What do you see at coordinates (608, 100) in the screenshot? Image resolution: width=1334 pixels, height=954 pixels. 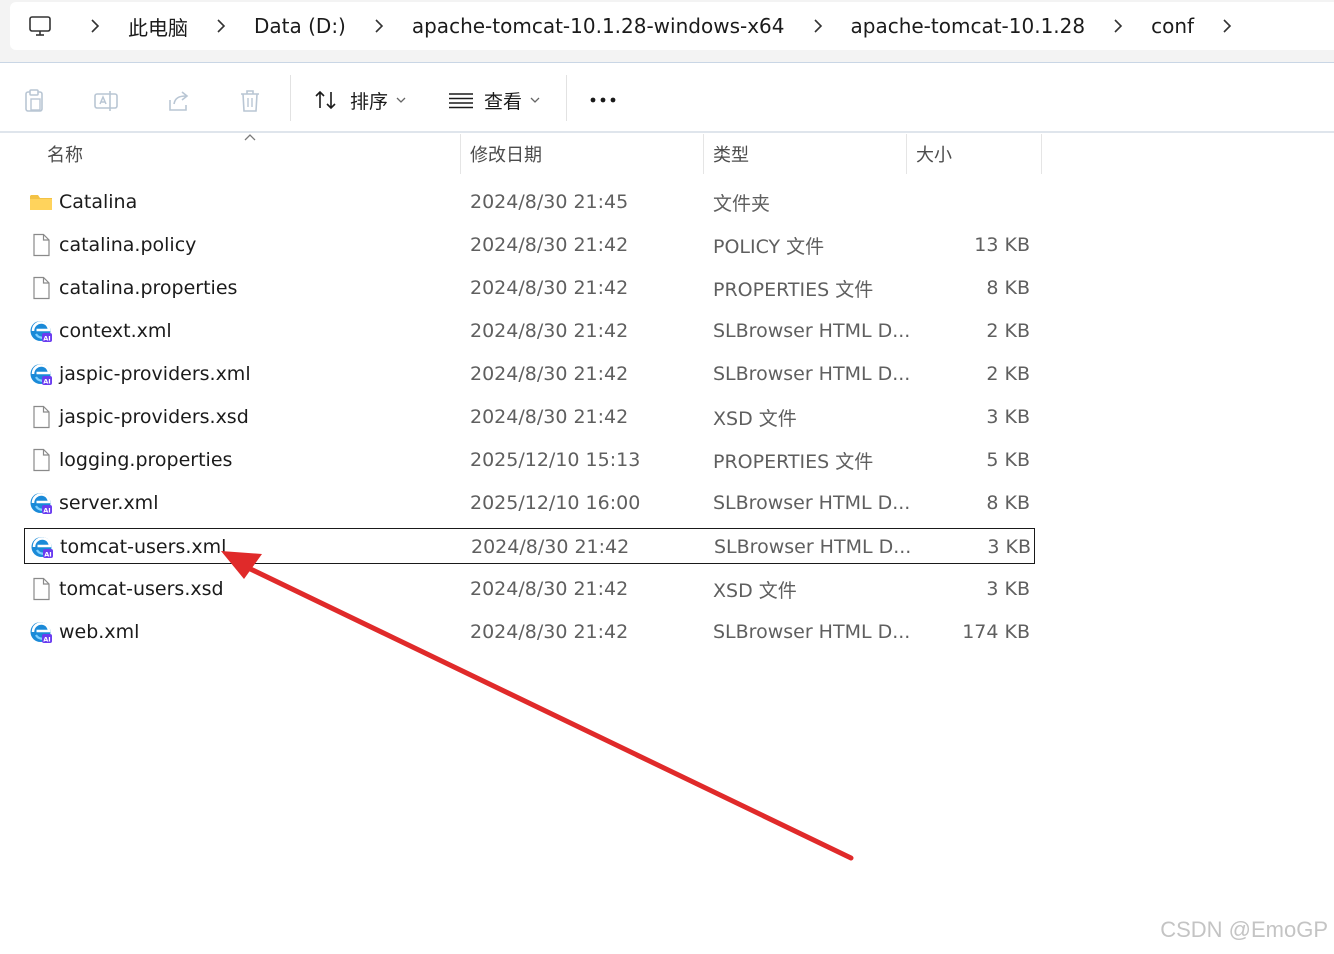 I see `more-options-button` at bounding box center [608, 100].